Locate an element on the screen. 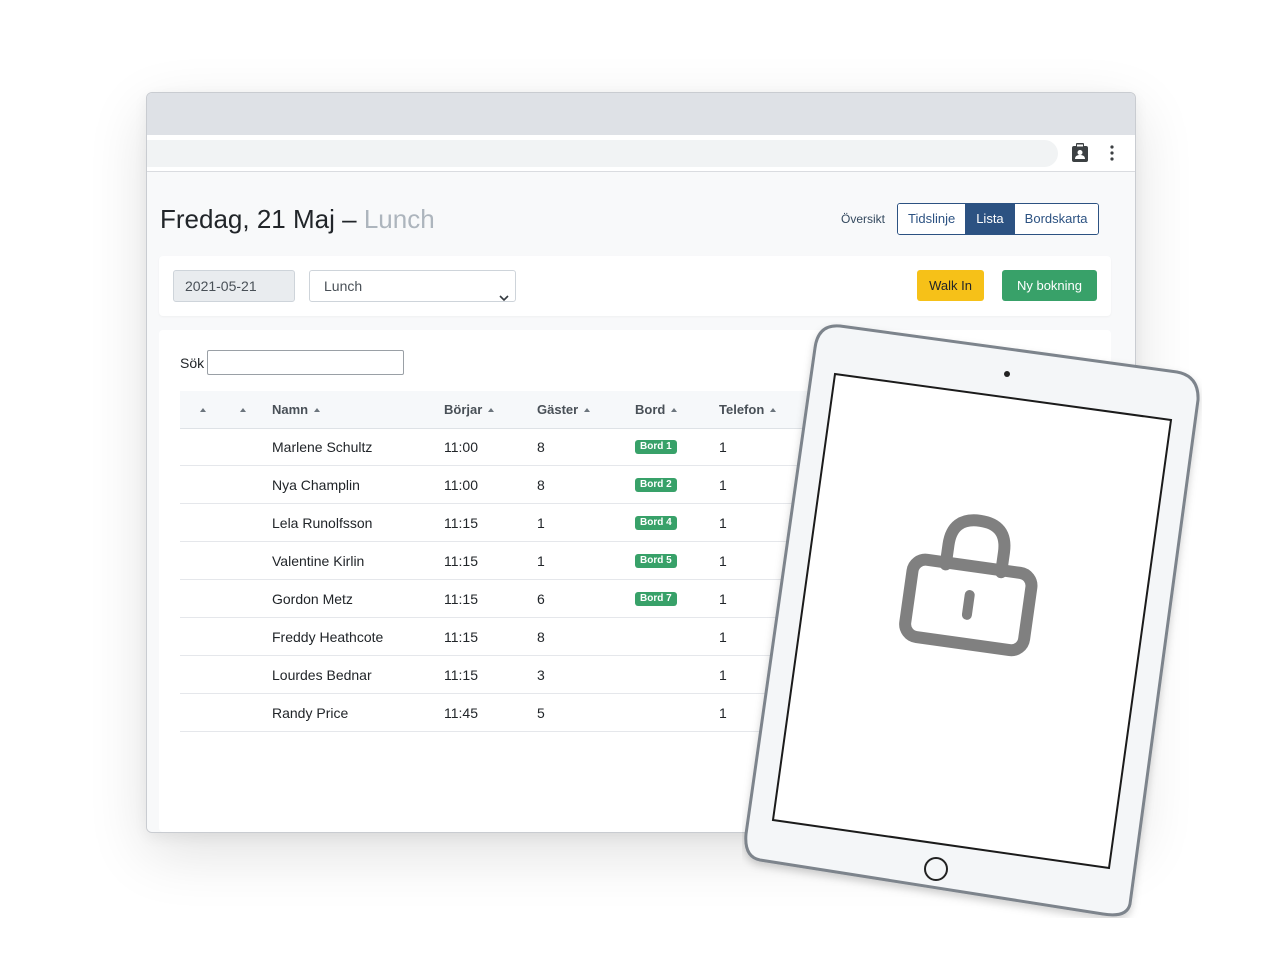 The width and height of the screenshot is (1280, 960). tablet-camera is located at coordinates (1007, 374).